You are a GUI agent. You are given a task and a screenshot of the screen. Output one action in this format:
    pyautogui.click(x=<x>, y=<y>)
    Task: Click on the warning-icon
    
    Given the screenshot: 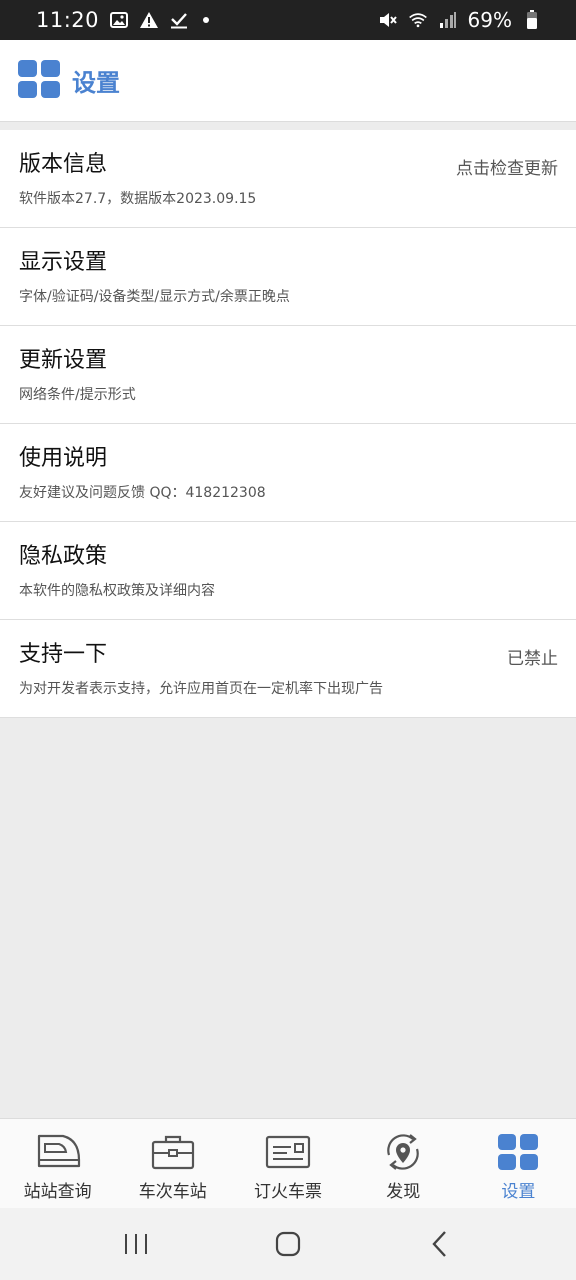 What is the action you would take?
    pyautogui.click(x=149, y=20)
    